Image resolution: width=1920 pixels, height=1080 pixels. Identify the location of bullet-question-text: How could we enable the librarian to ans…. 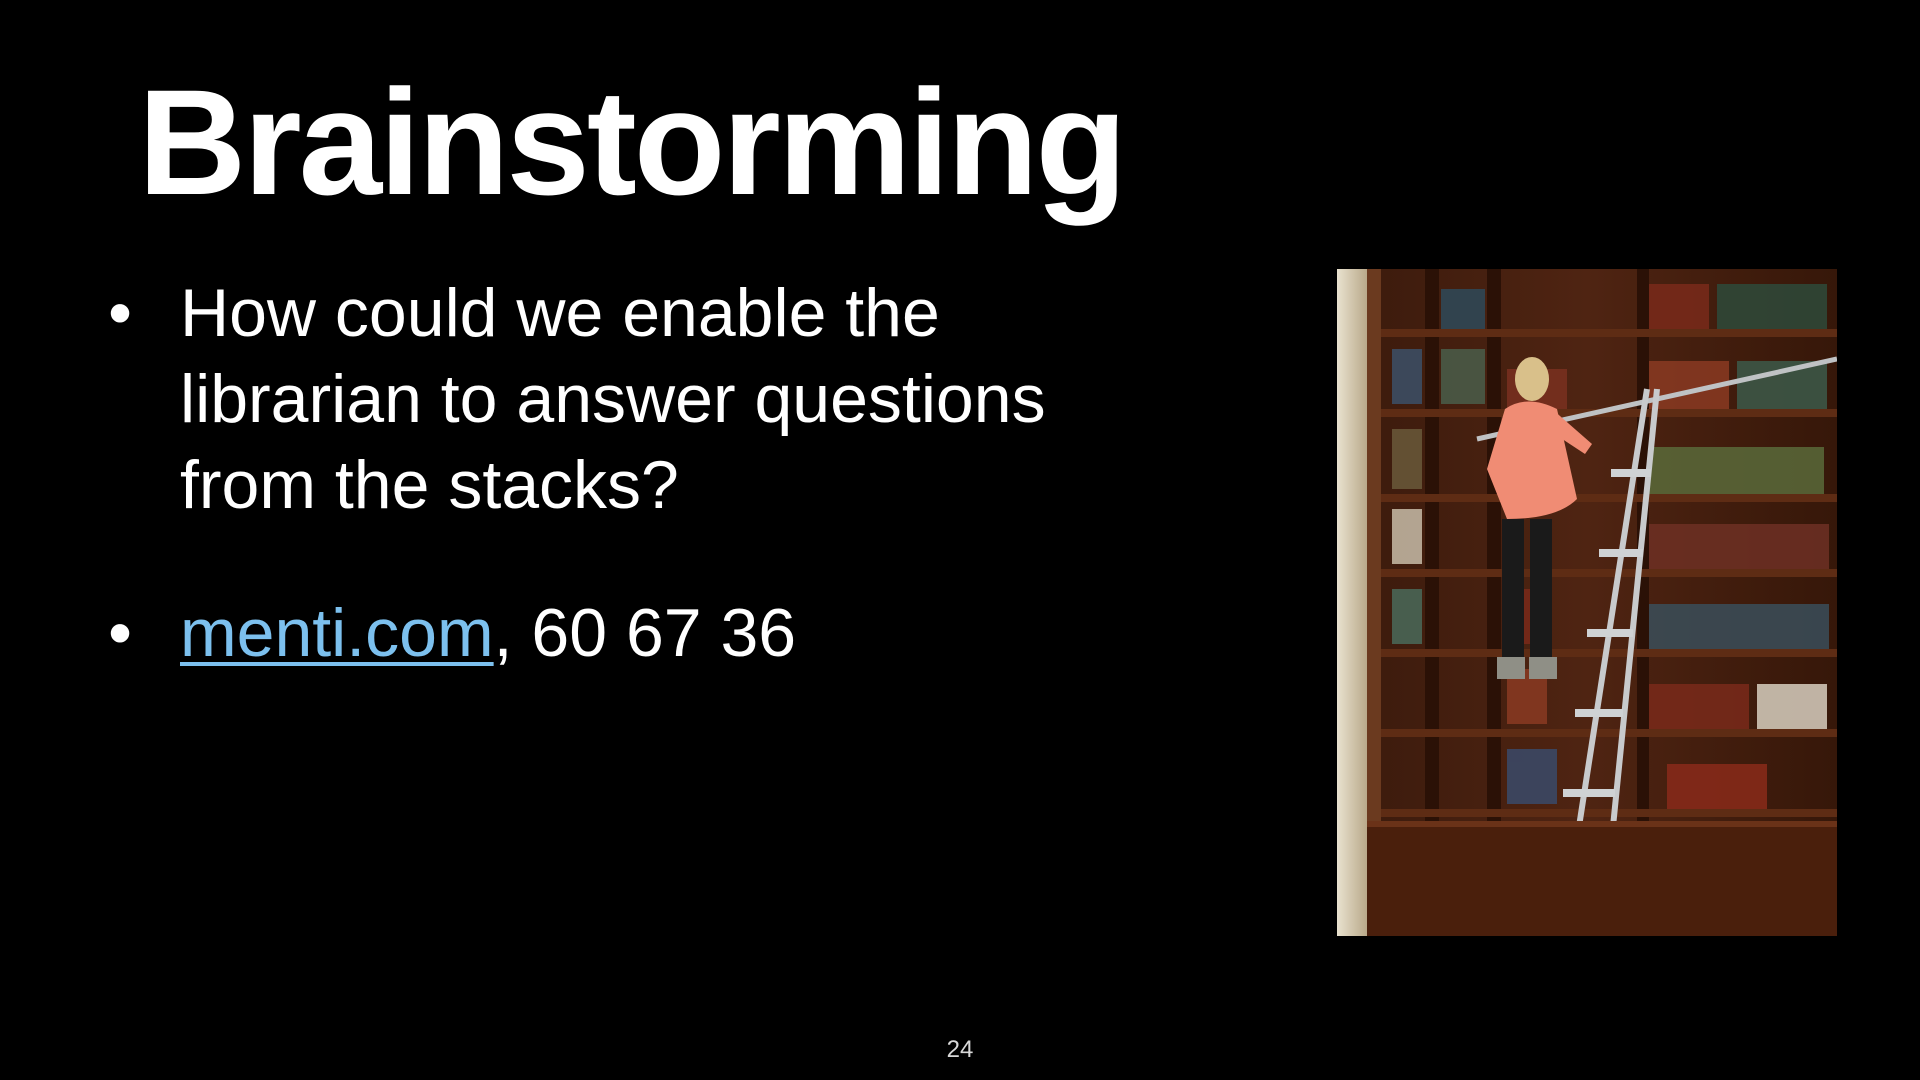
(613, 399).